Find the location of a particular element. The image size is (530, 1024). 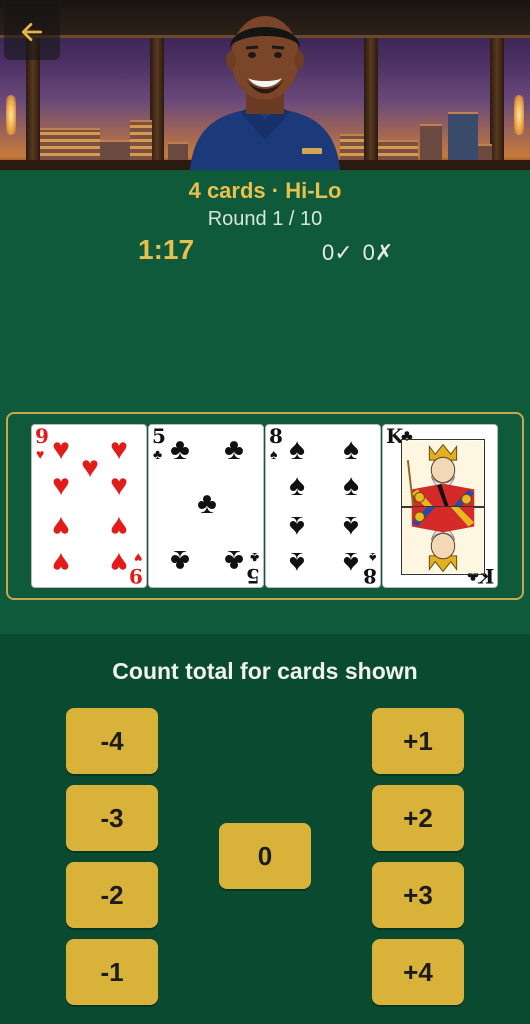

card-rank: 5 is located at coordinates (159, 436).